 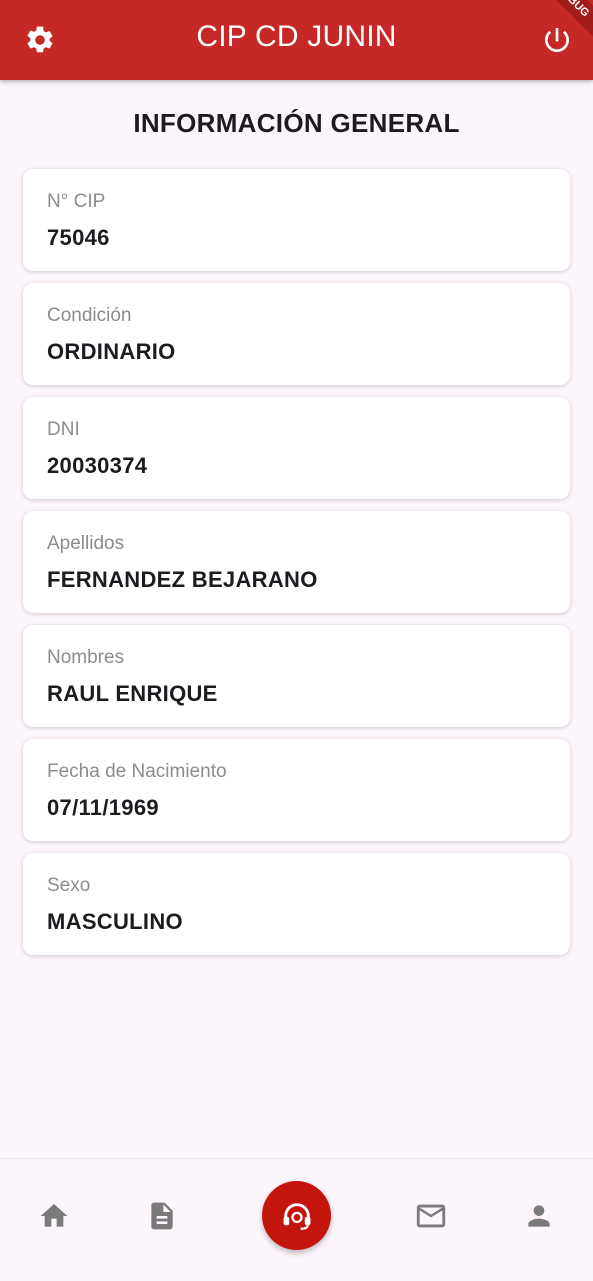 I want to click on field-value: 20030374, so click(x=97, y=465).